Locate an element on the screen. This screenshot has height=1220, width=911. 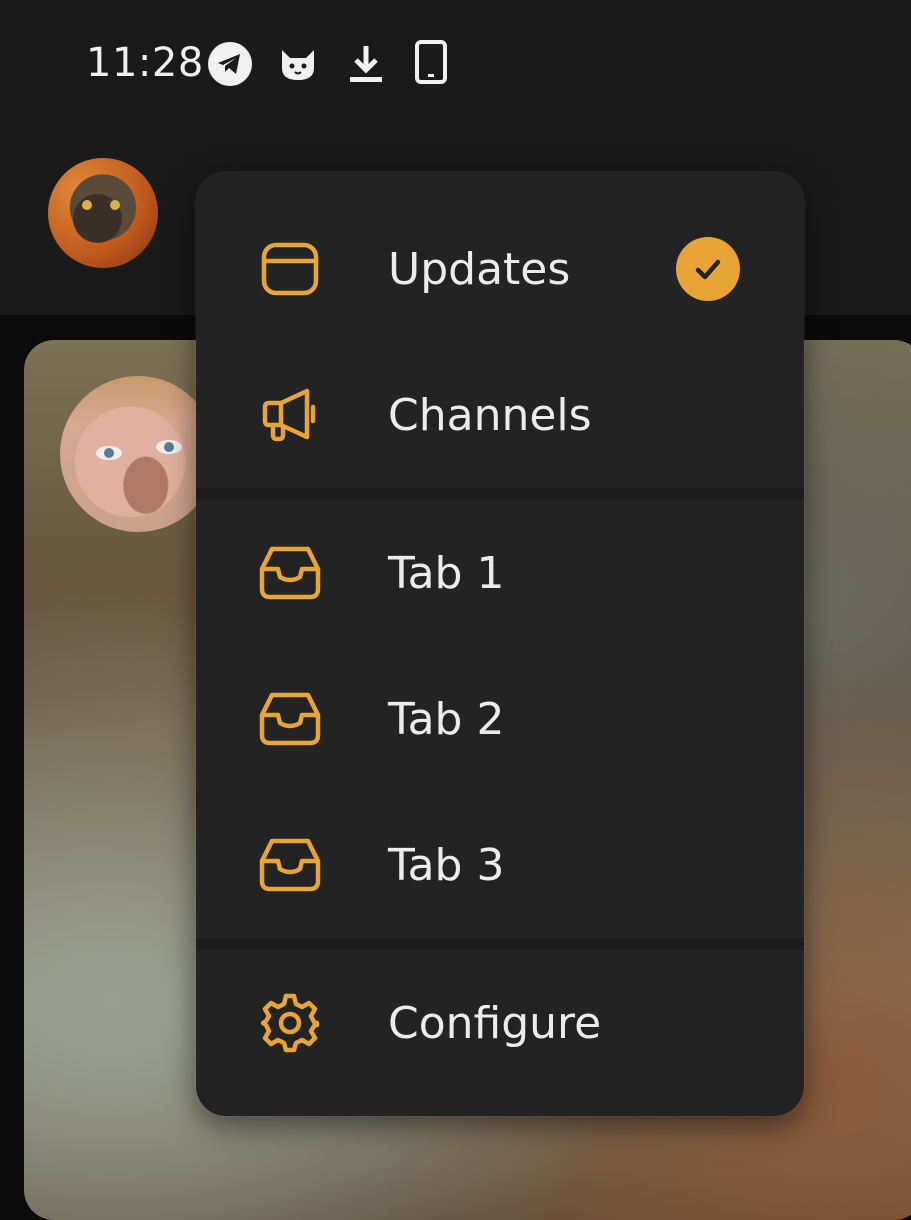
menu-item-label: Configure is located at coordinates (495, 1023).